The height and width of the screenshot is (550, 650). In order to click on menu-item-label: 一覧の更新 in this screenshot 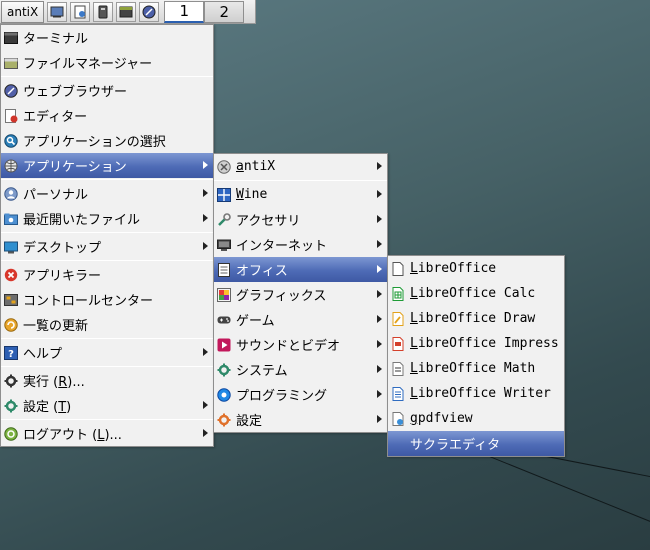, I will do `click(56, 326)`.